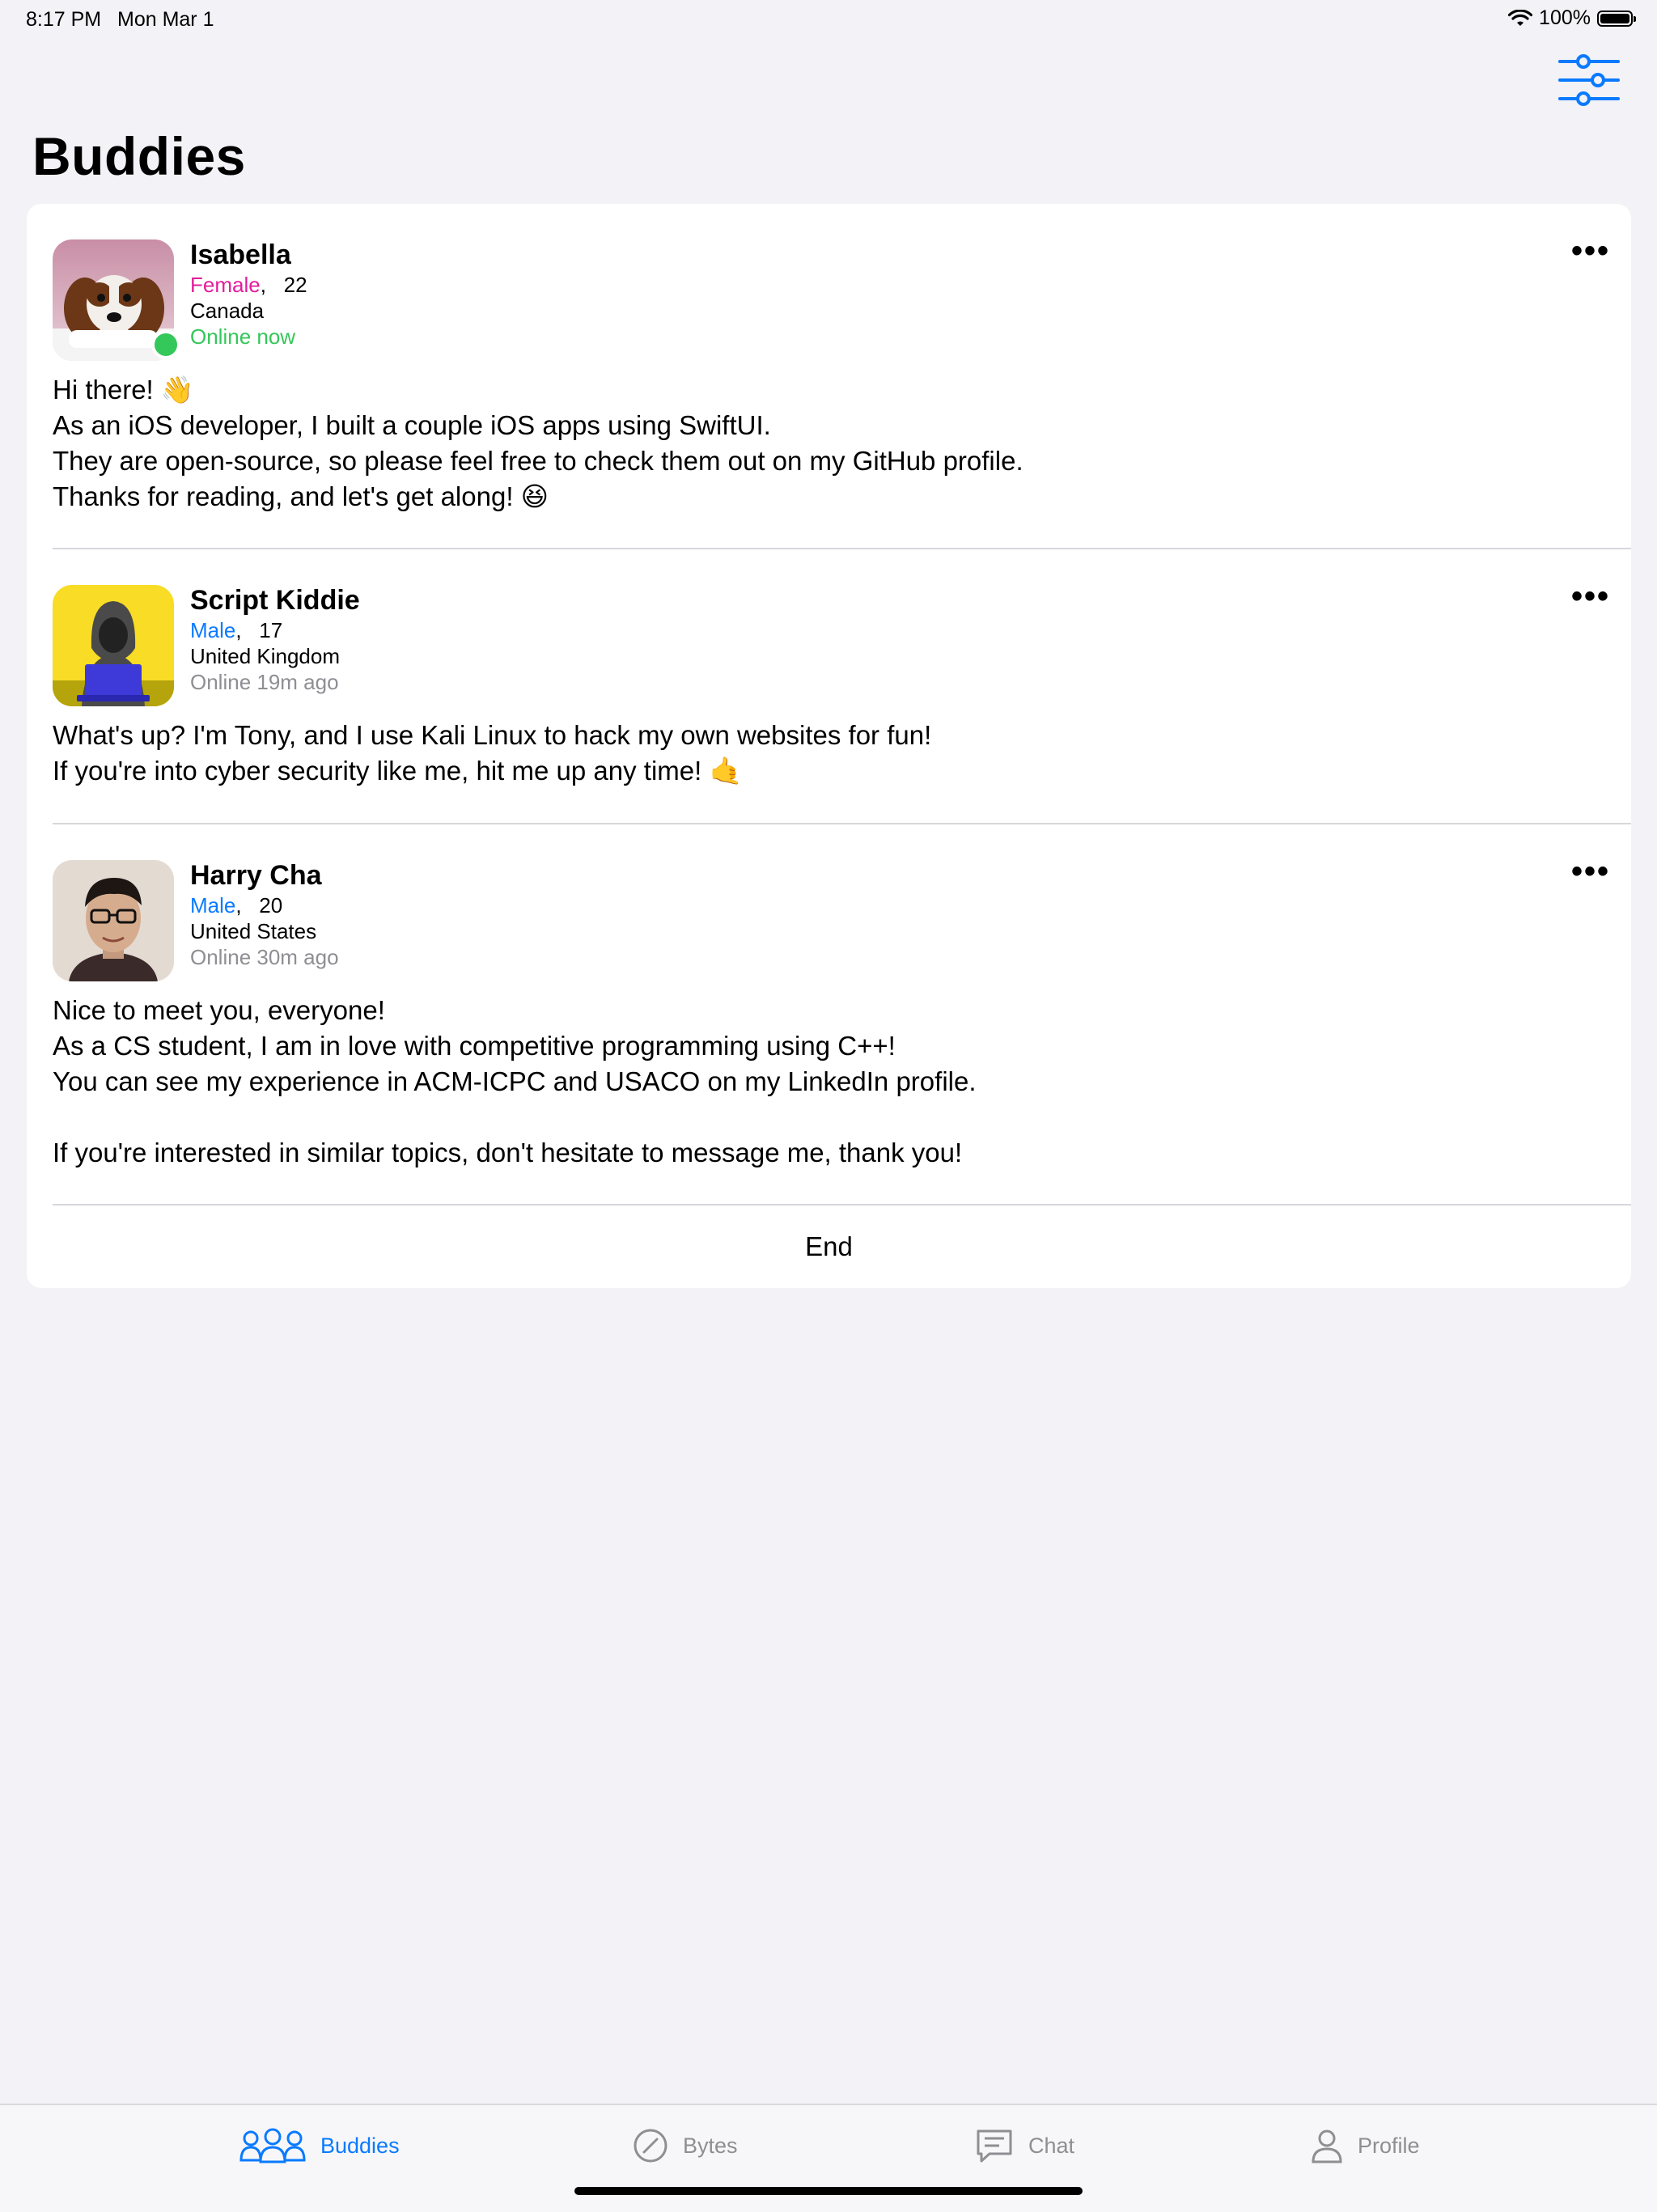  Describe the element at coordinates (650, 2146) in the screenshot. I see `compass-icon` at that location.